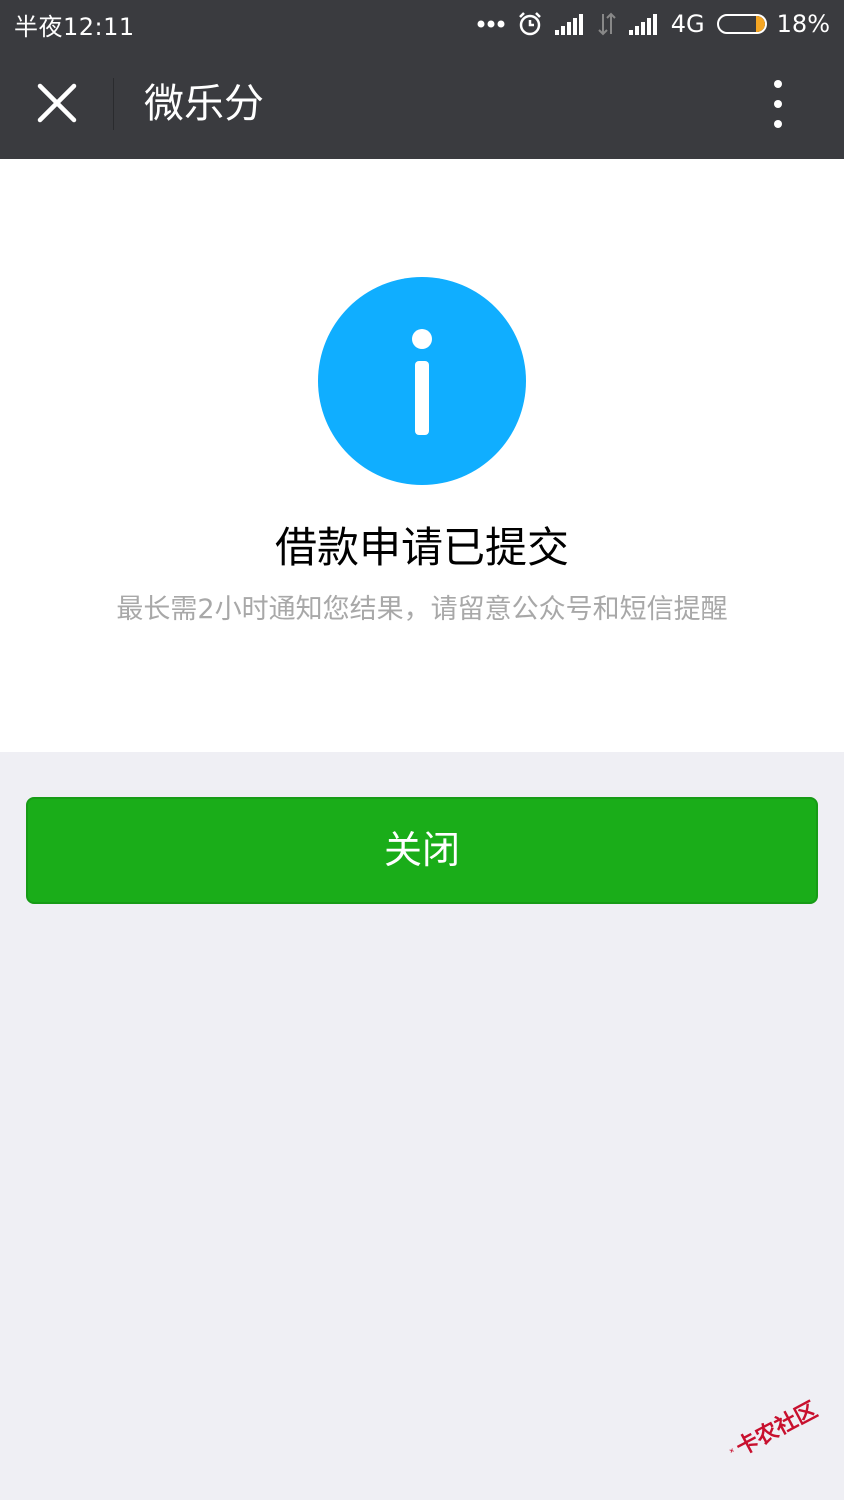  I want to click on page-title: 微乐分, so click(204, 104).